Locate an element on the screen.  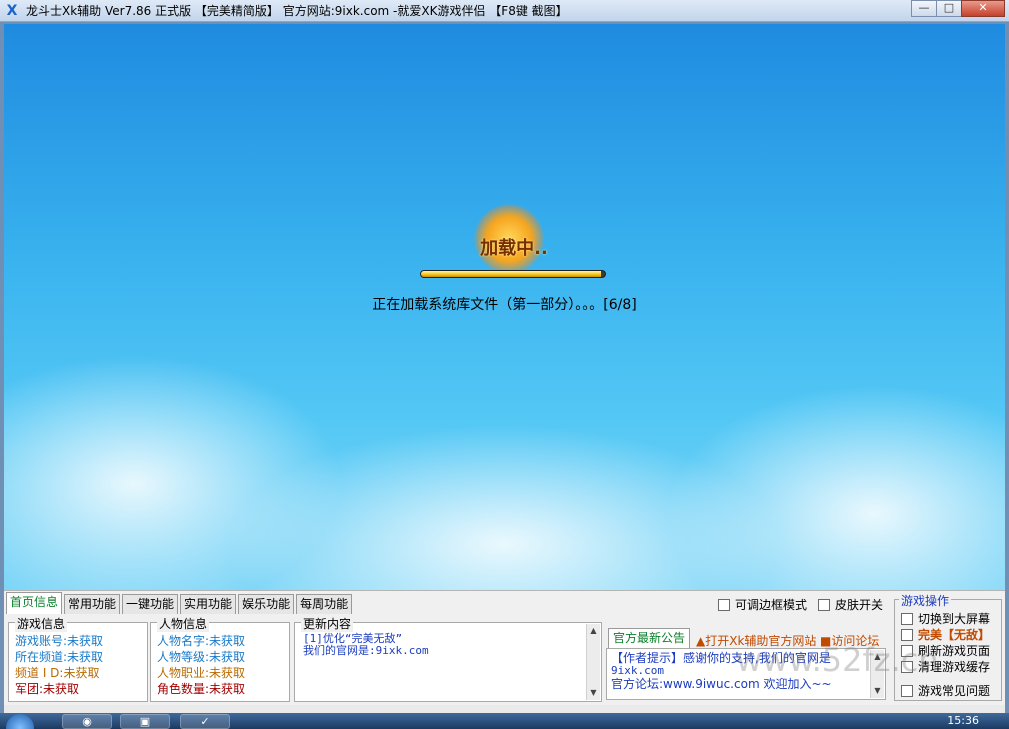
tab-home-info: 首页信息 is located at coordinates (34, 603).